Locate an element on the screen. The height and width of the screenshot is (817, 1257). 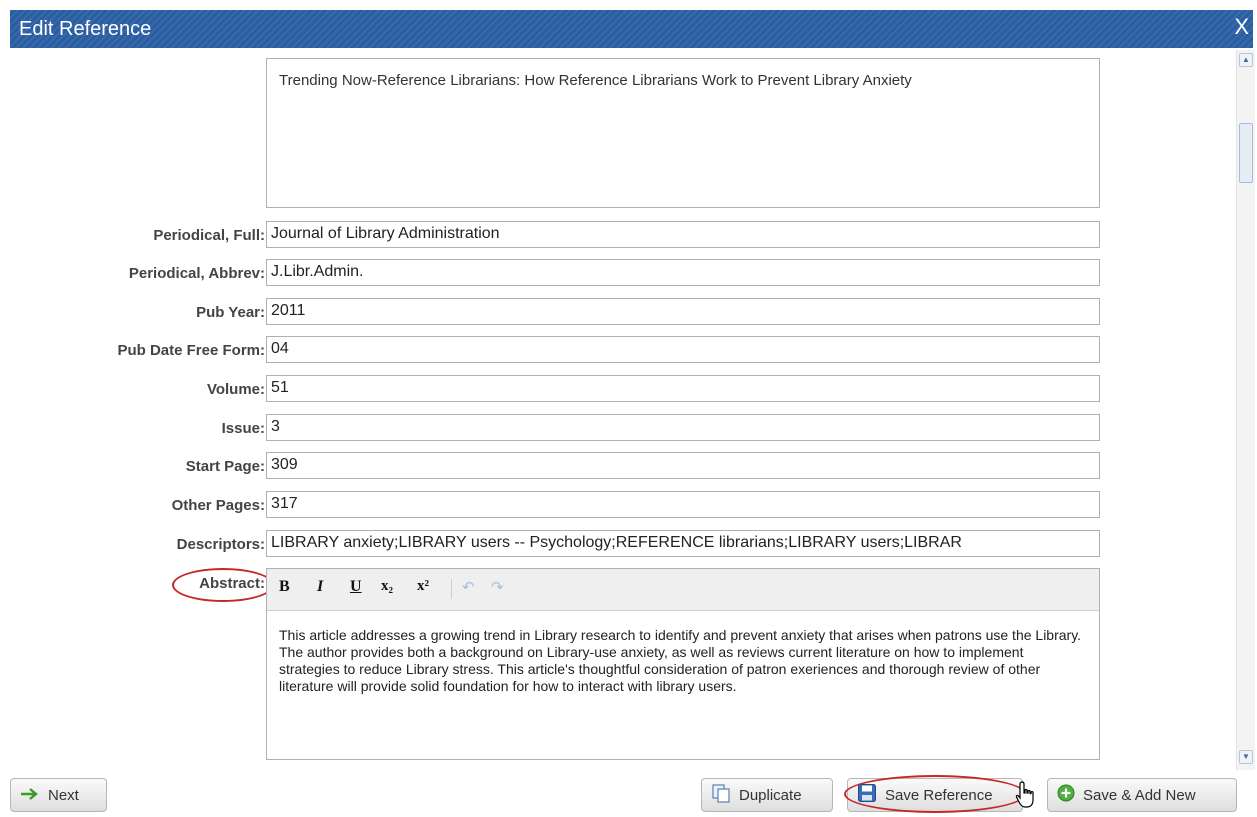
field-label: Pub Year: is located at coordinates (230, 312).